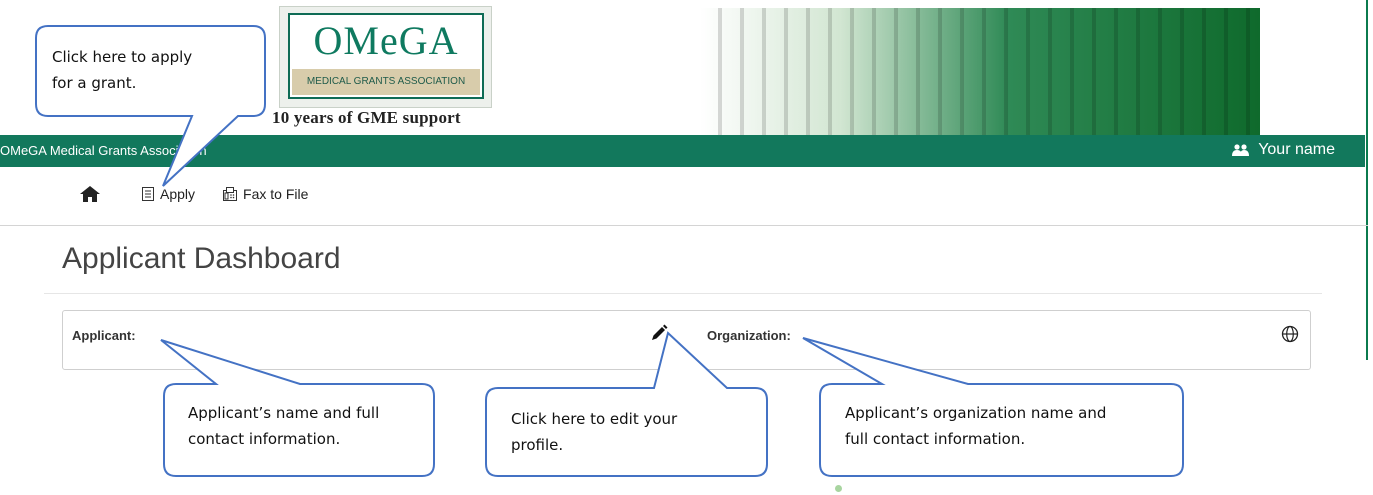 This screenshot has width=1373, height=495. What do you see at coordinates (686, 340) in the screenshot?
I see `profile-panel: Applicant: Organization:` at bounding box center [686, 340].